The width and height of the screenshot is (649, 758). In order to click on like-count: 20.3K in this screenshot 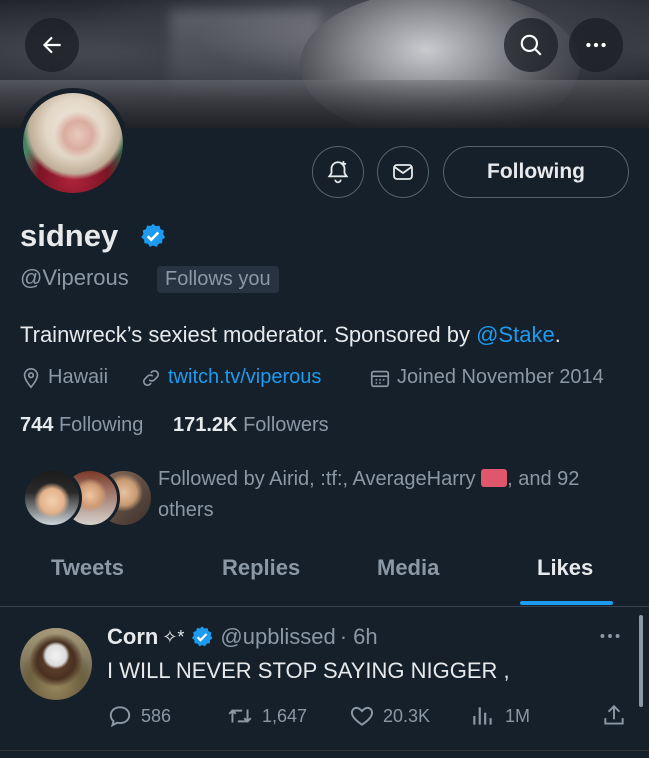, I will do `click(407, 715)`.